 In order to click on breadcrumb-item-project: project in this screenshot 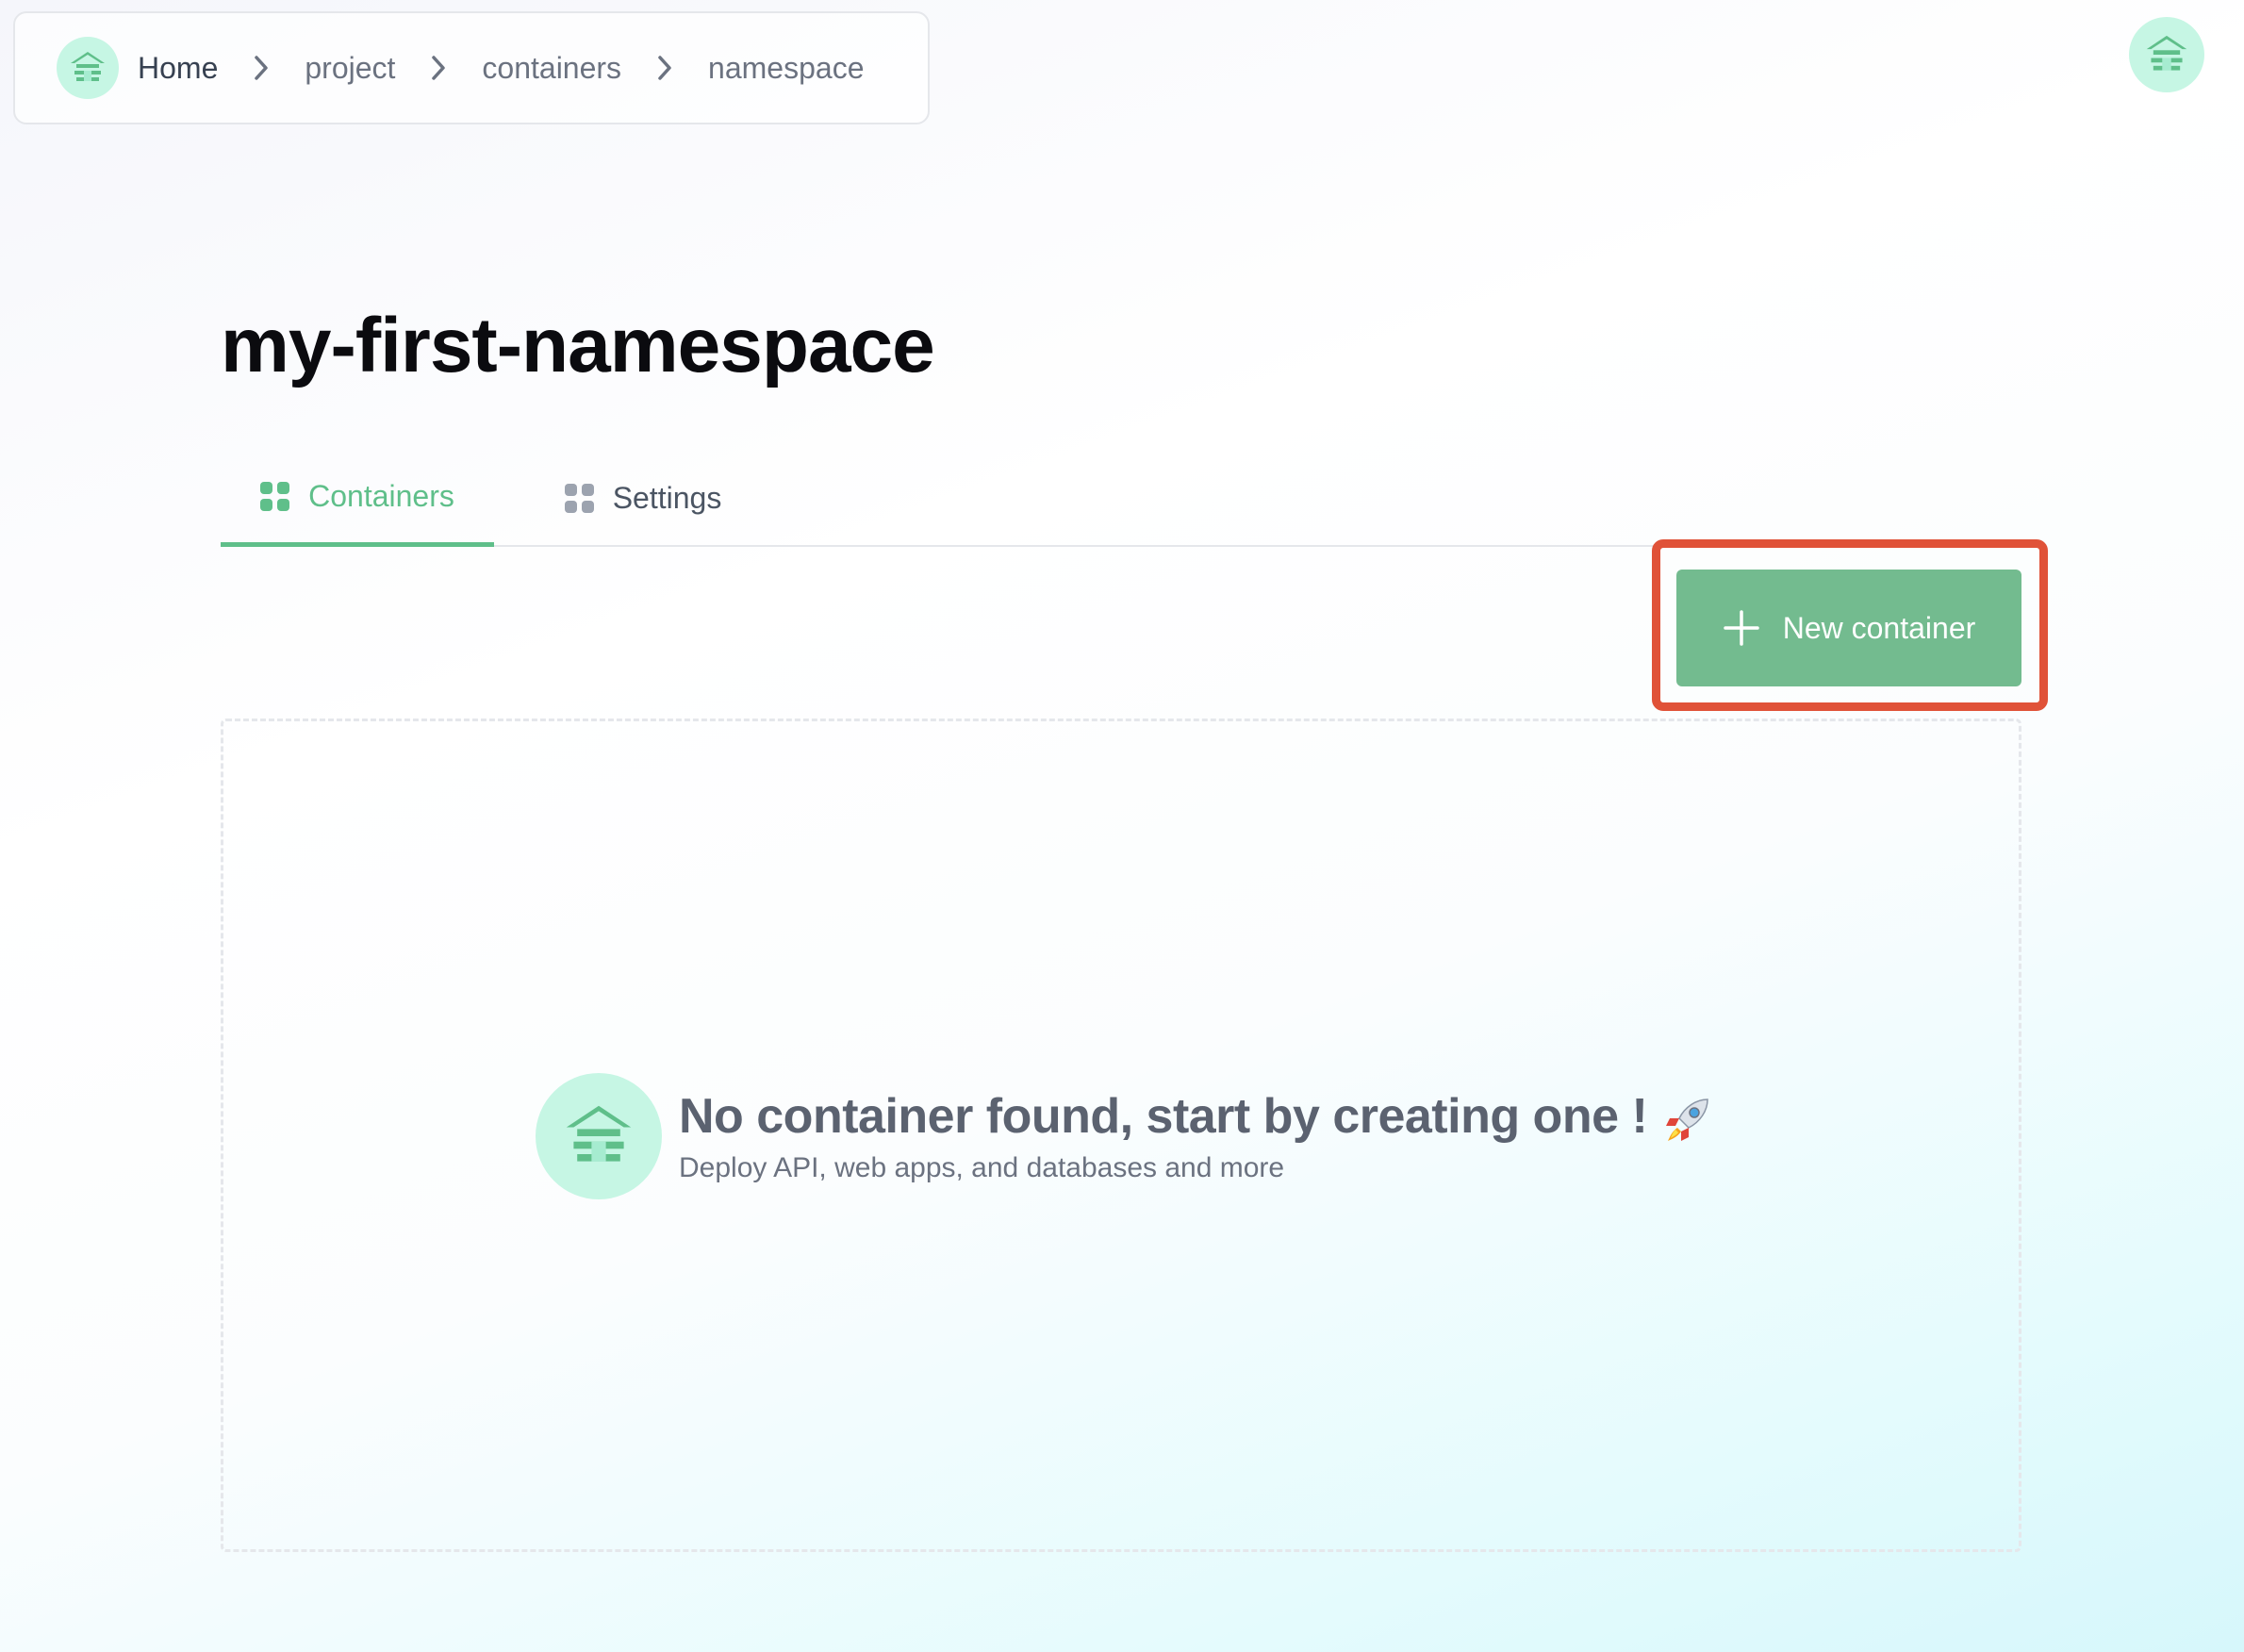, I will do `click(350, 68)`.